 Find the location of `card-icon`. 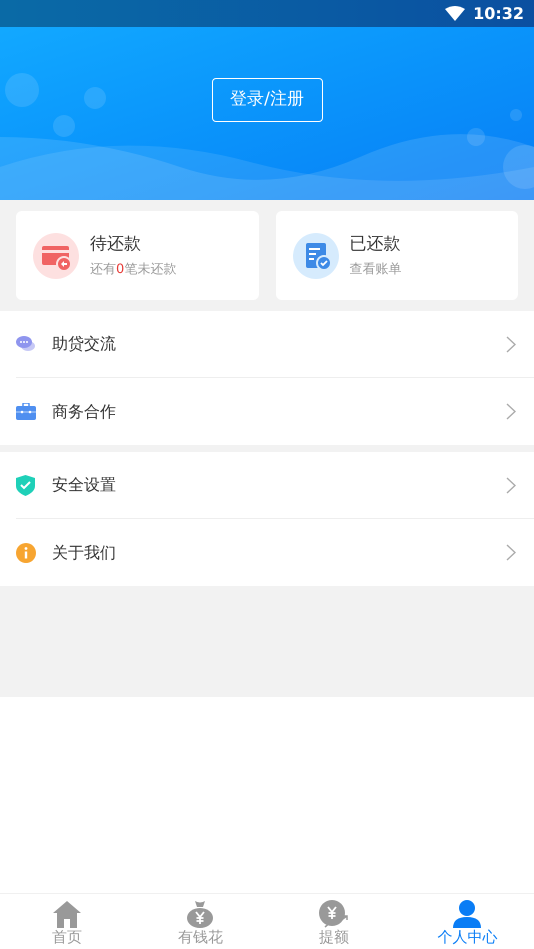

card-icon is located at coordinates (56, 255).